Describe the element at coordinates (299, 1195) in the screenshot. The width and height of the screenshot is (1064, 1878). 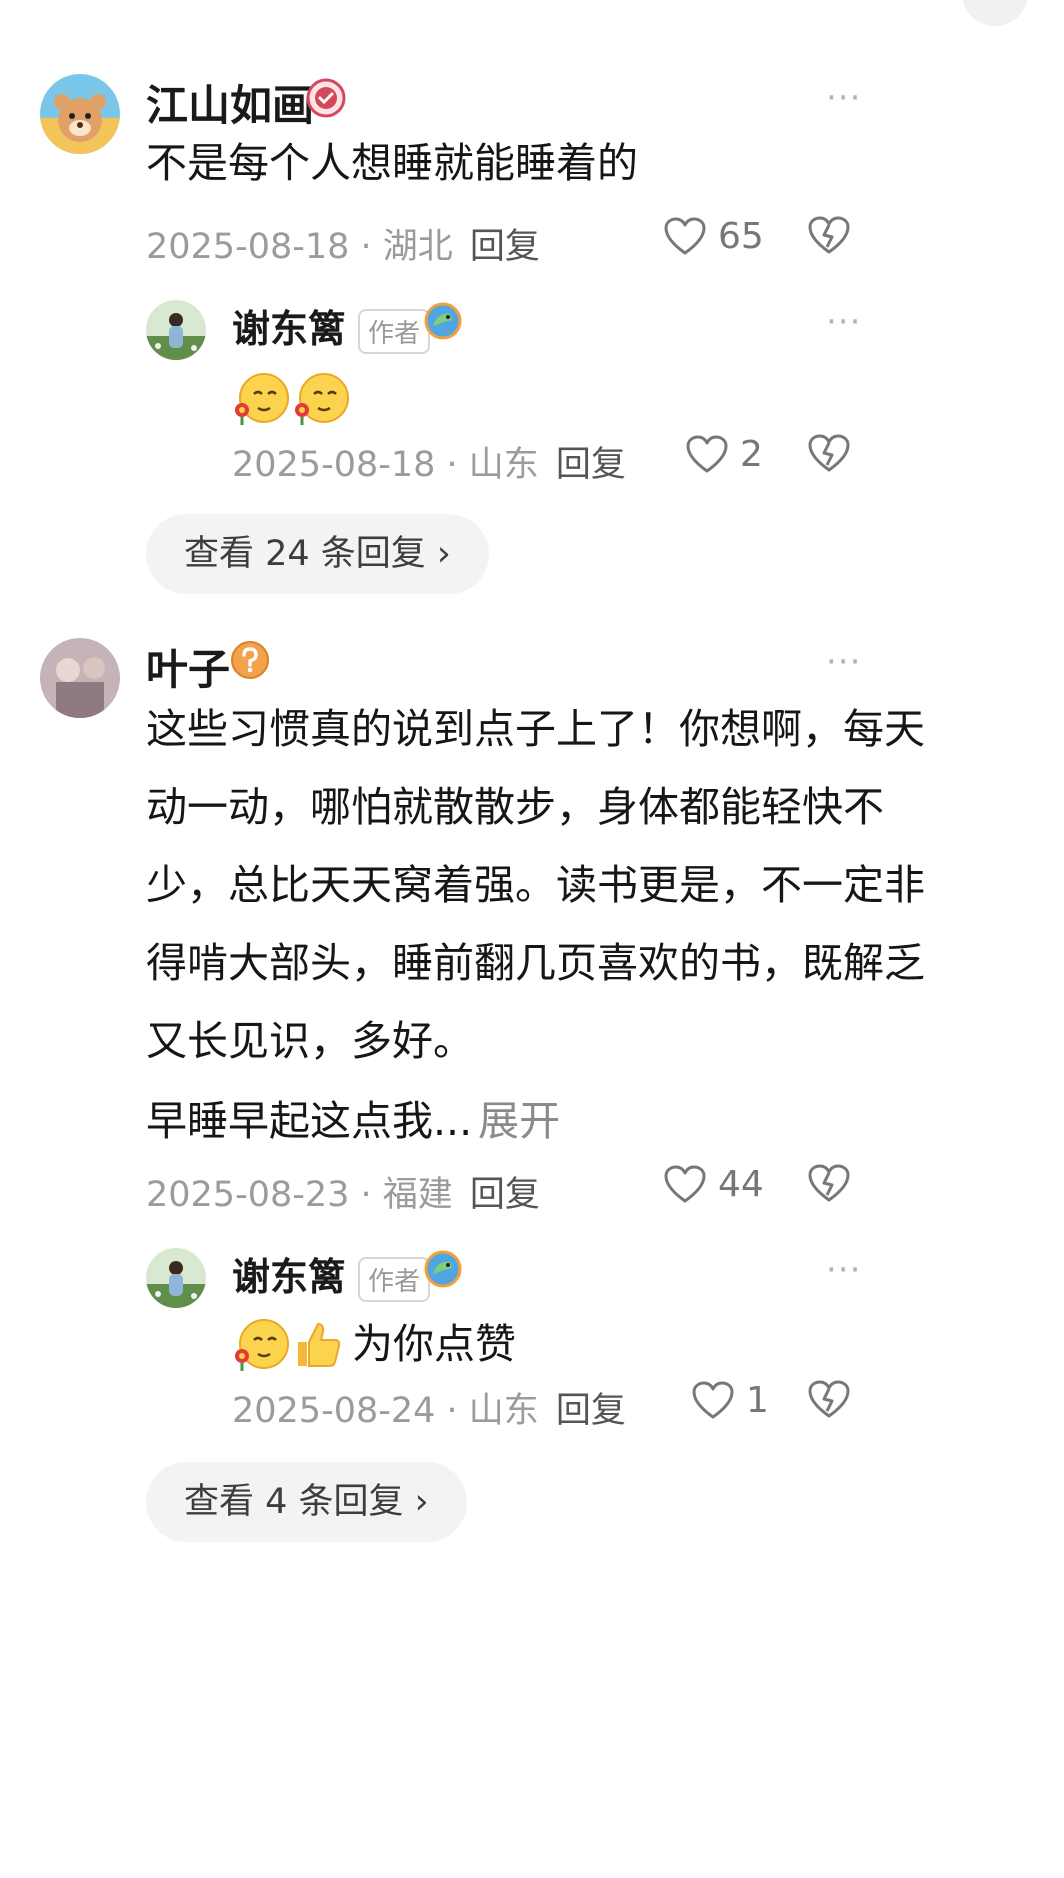
I see `comment-date-location: 2025-08-23 · 福建` at that location.